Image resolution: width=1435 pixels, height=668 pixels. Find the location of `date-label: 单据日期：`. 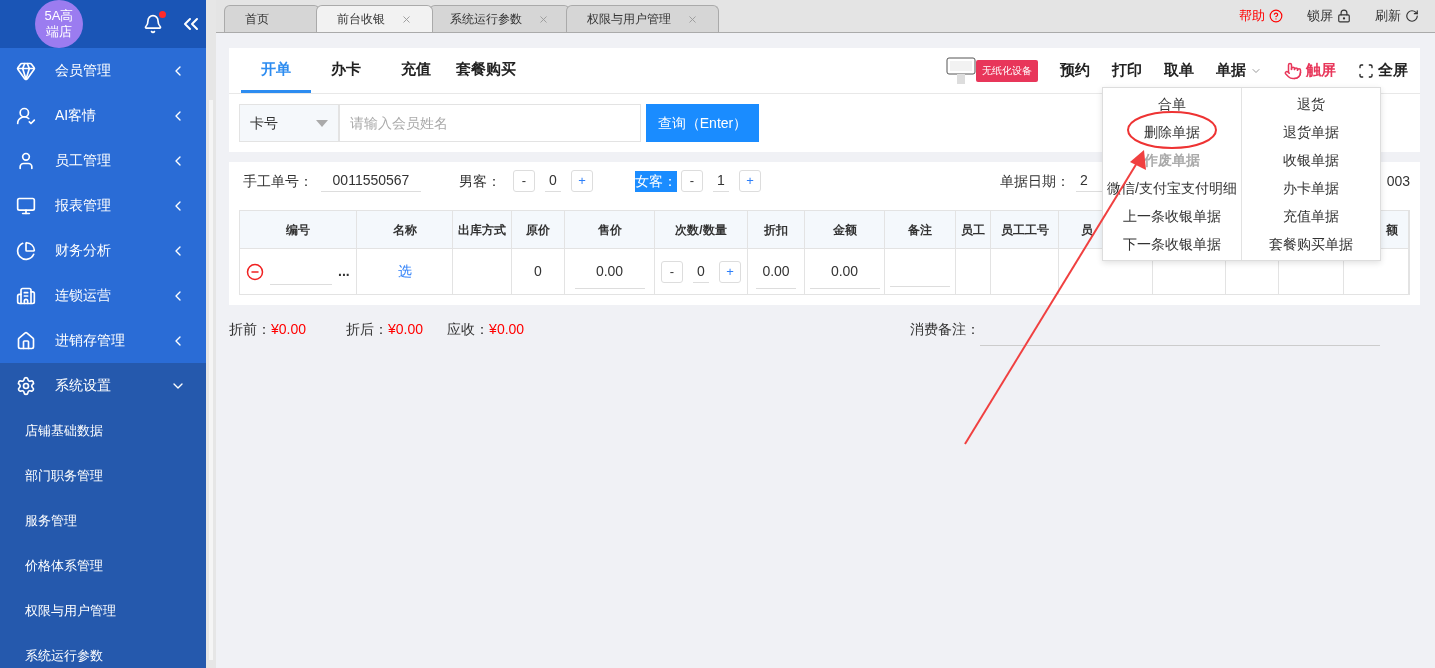

date-label: 单据日期： is located at coordinates (1035, 181).